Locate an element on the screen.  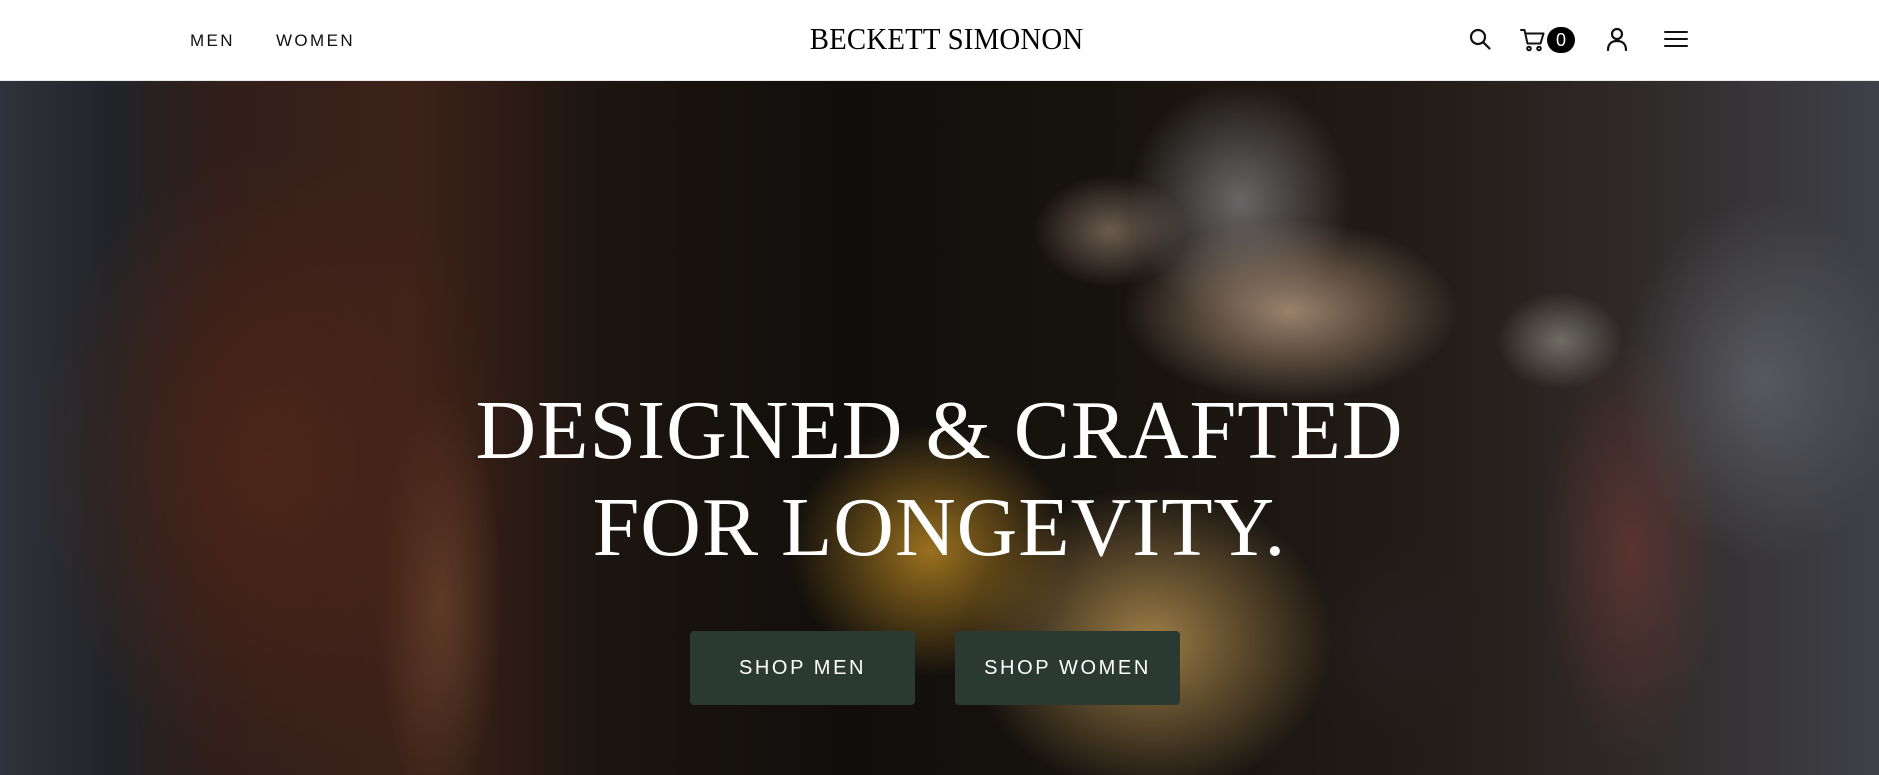
hero-title-line-1: DESIGNED & CRAFTED is located at coordinates (939, 430).